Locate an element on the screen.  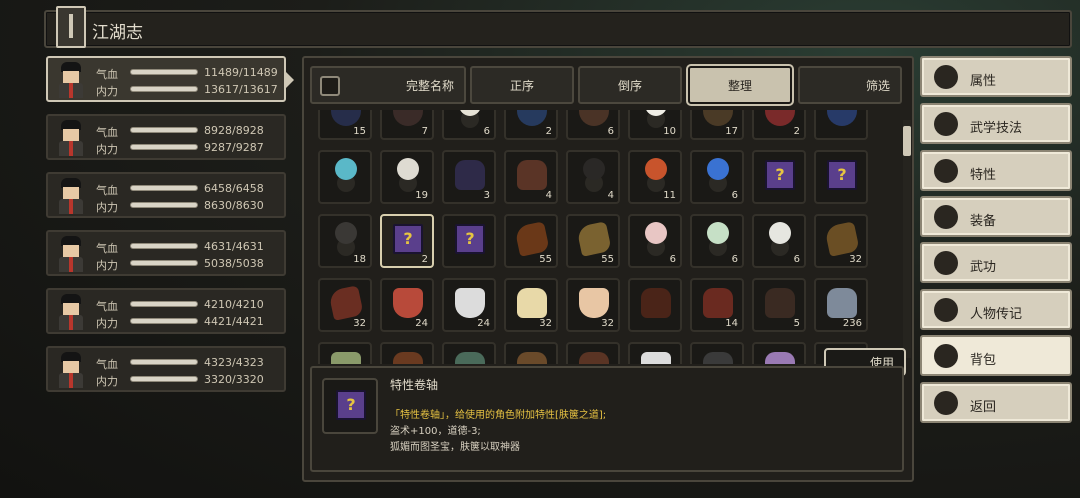
menu-item-0: 属性 is located at coordinates (996, 76).